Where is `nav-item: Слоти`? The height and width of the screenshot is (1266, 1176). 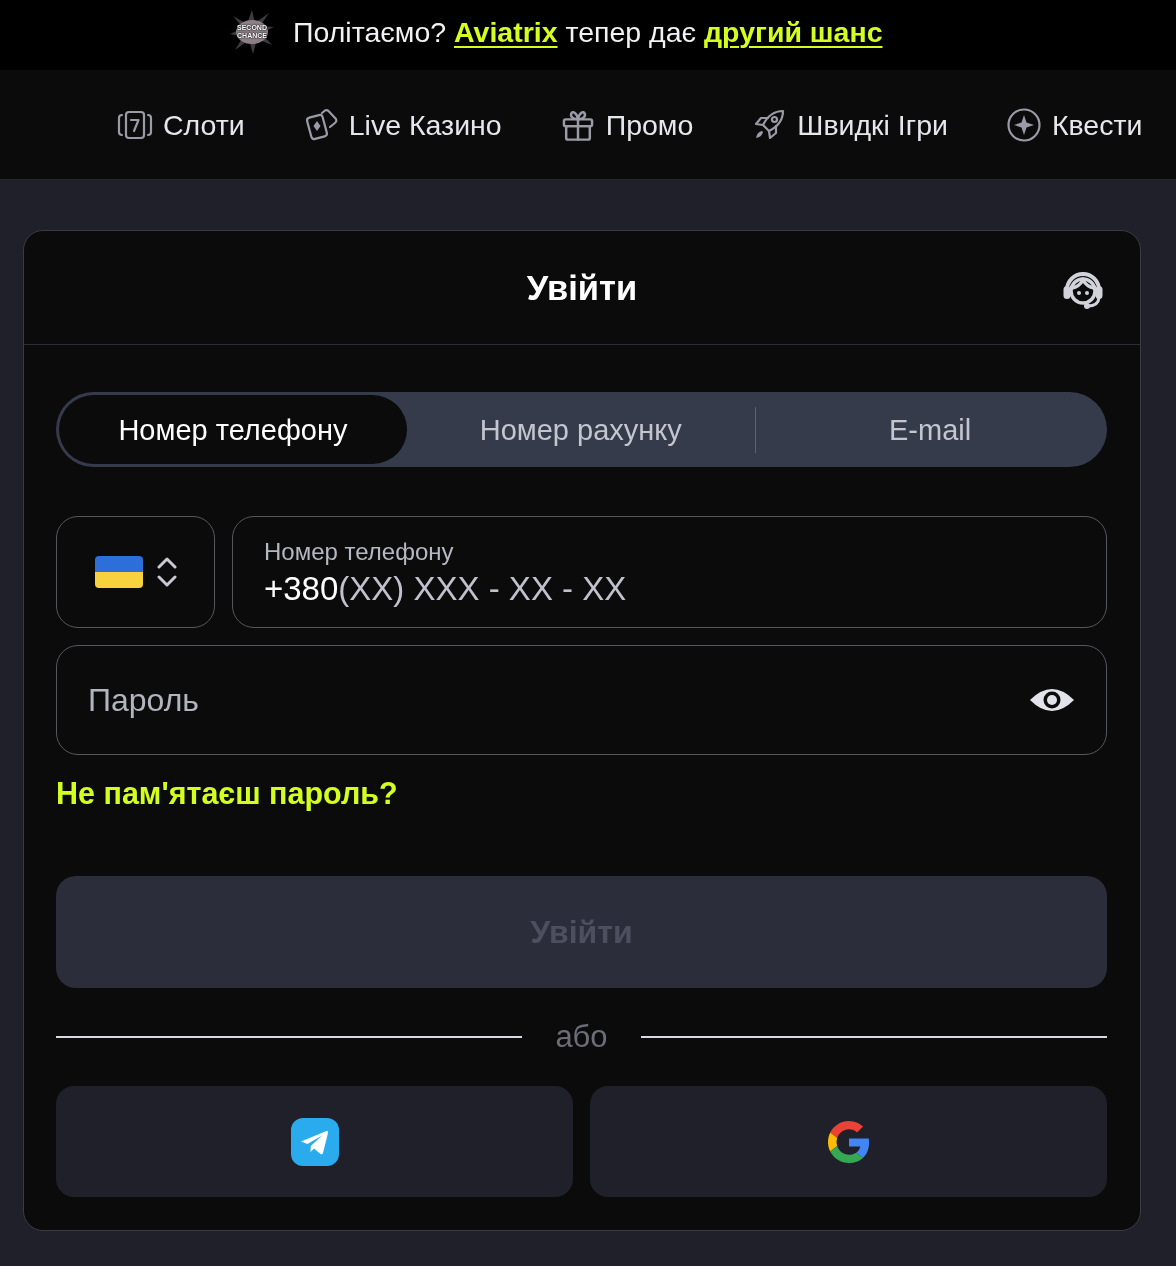 nav-item: Слоти is located at coordinates (181, 124).